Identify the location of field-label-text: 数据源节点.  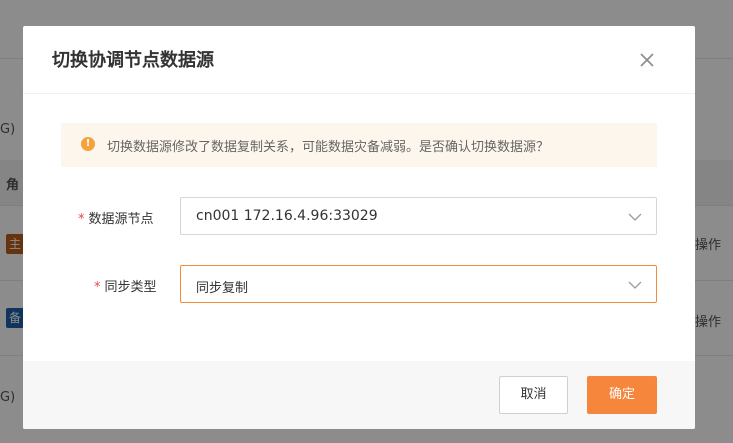
(121, 219).